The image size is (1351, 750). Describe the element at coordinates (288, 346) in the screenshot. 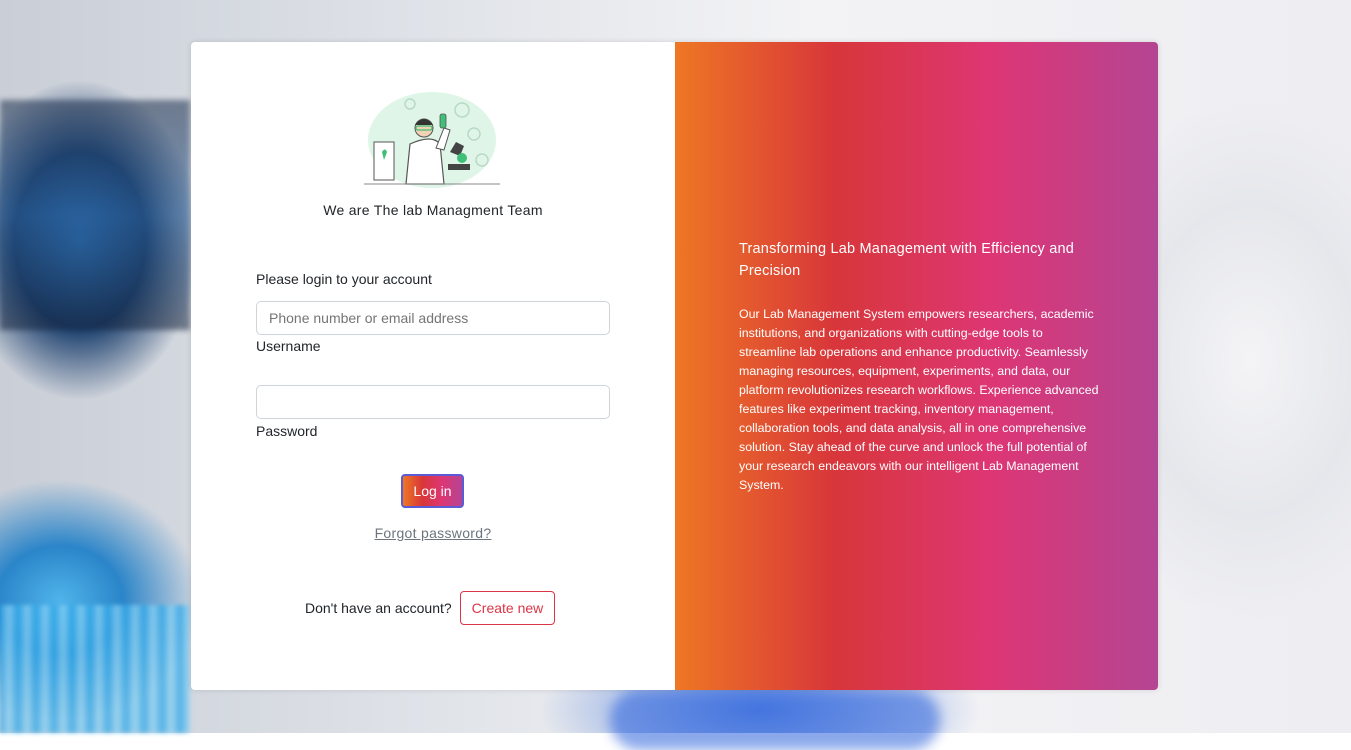

I see `username-label: Username` at that location.